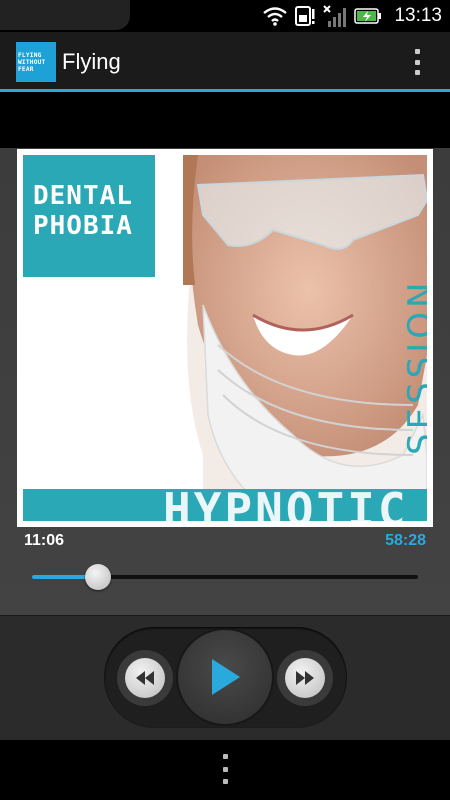 This screenshot has height=800, width=450. Describe the element at coordinates (225, 61) in the screenshot. I see `action-bar: FLYING WITHOUT FEAR Flying` at that location.